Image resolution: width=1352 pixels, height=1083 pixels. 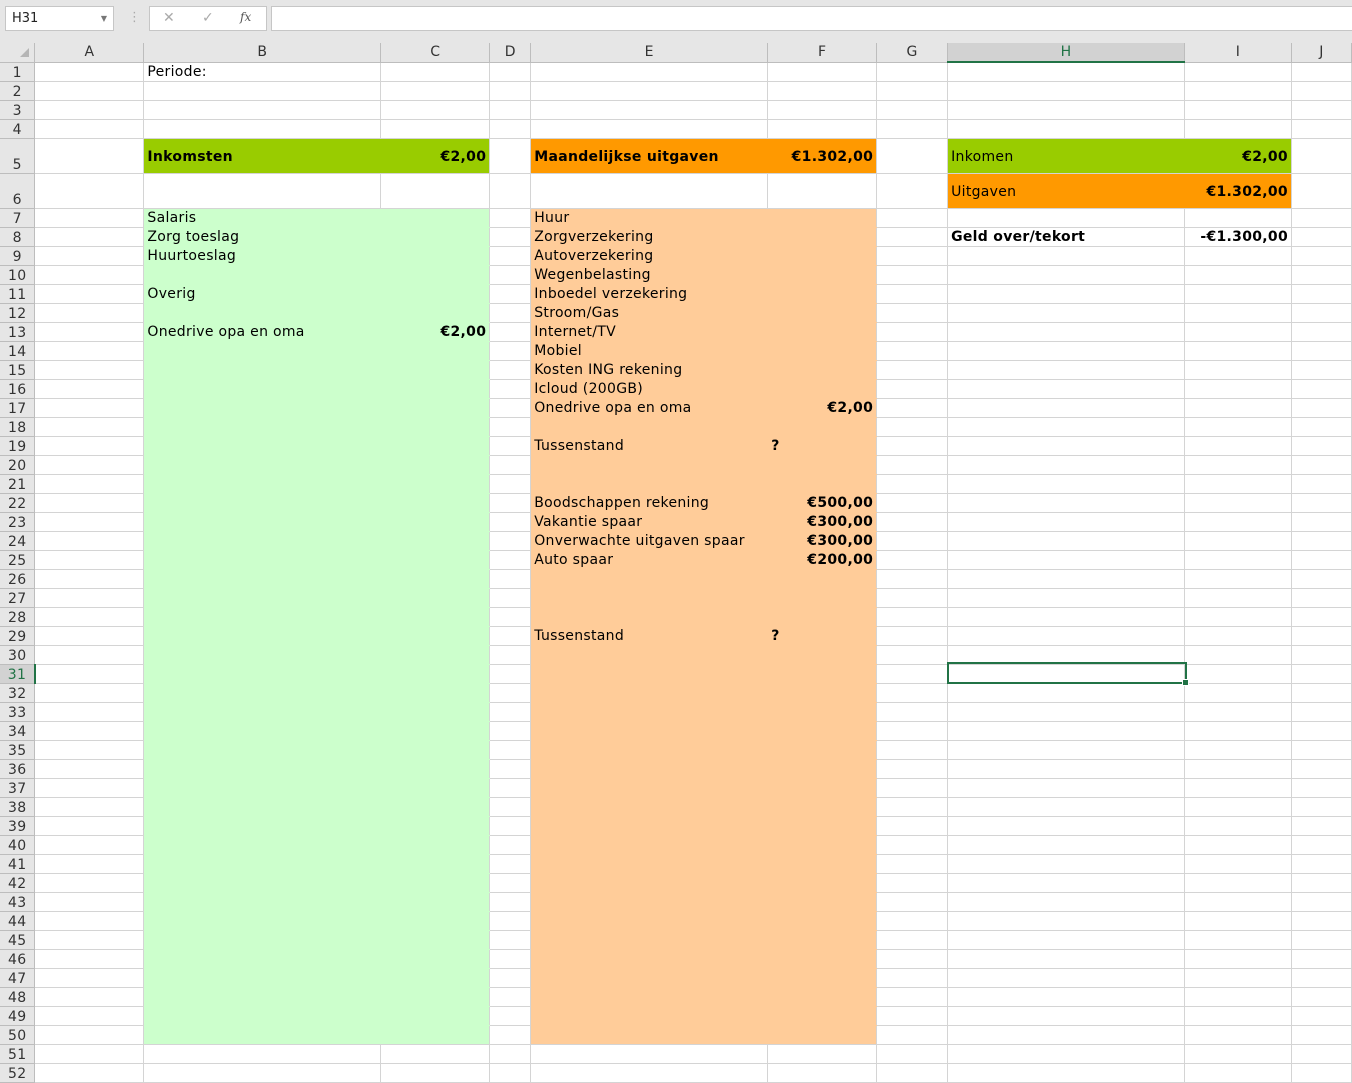 What do you see at coordinates (18, 332) in the screenshot?
I see `row-header-13: 13` at bounding box center [18, 332].